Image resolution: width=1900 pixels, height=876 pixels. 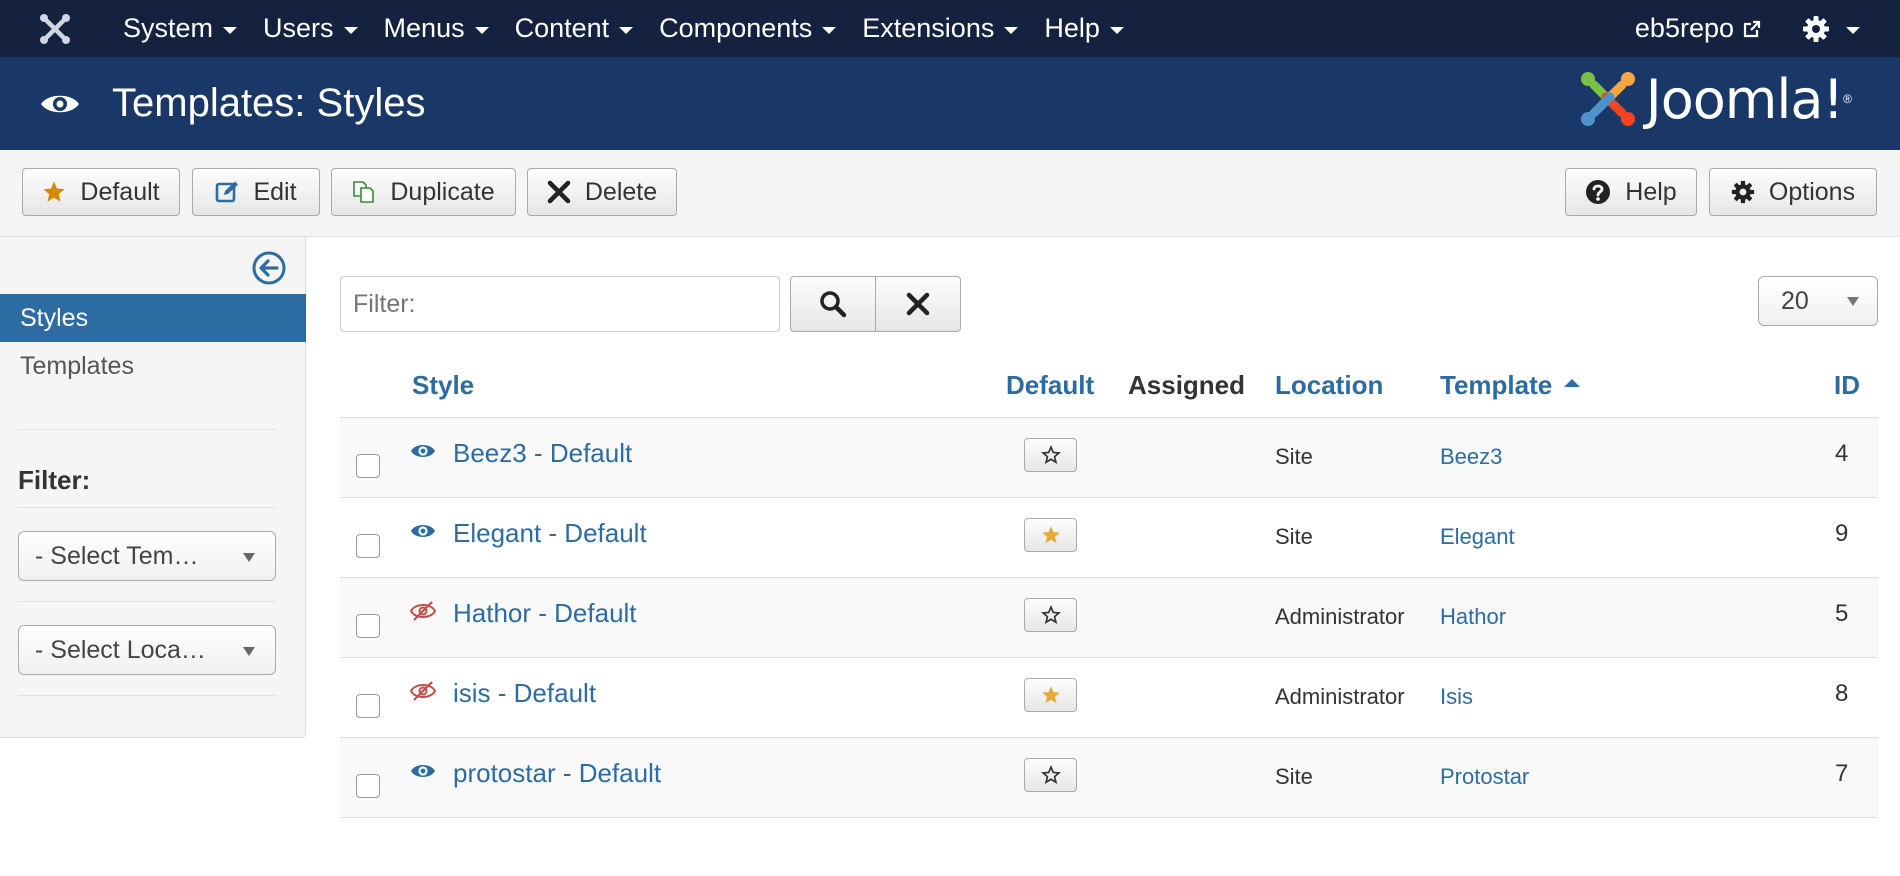 What do you see at coordinates (1744, 99) in the screenshot?
I see `joomla-wordmark: Joomla!` at bounding box center [1744, 99].